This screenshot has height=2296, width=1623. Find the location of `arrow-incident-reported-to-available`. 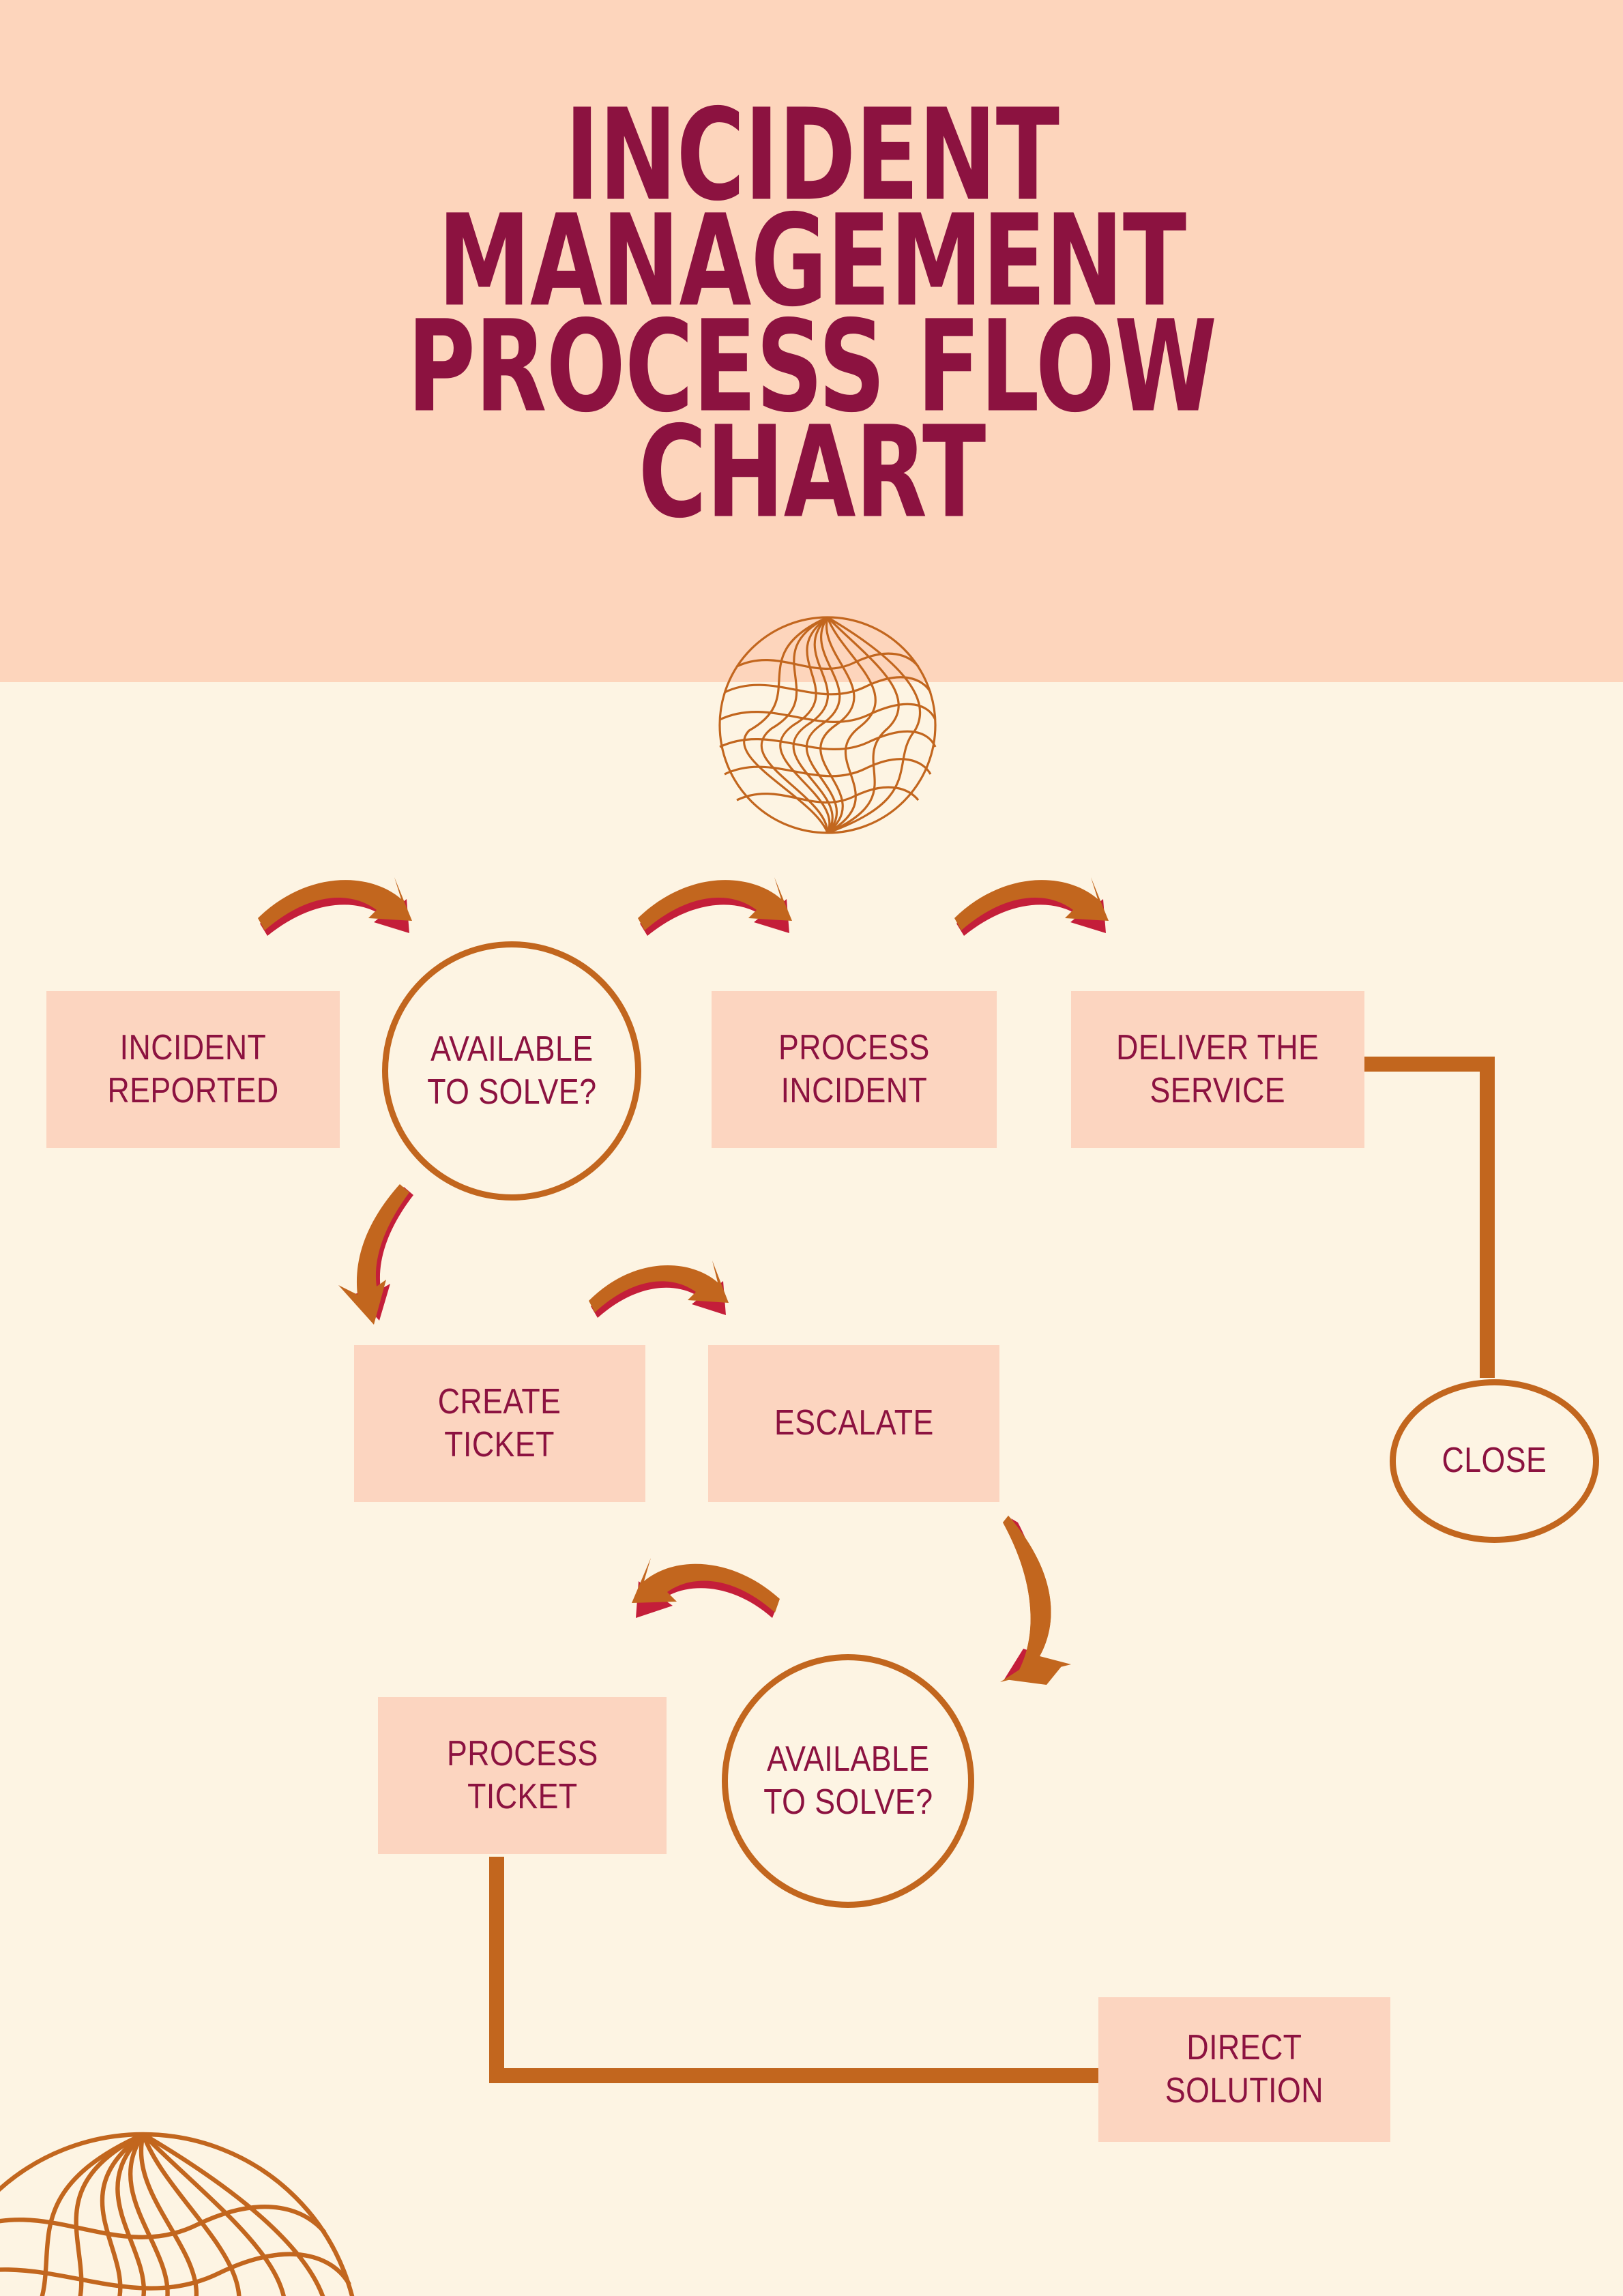

arrow-incident-reported-to-available is located at coordinates (335, 906).